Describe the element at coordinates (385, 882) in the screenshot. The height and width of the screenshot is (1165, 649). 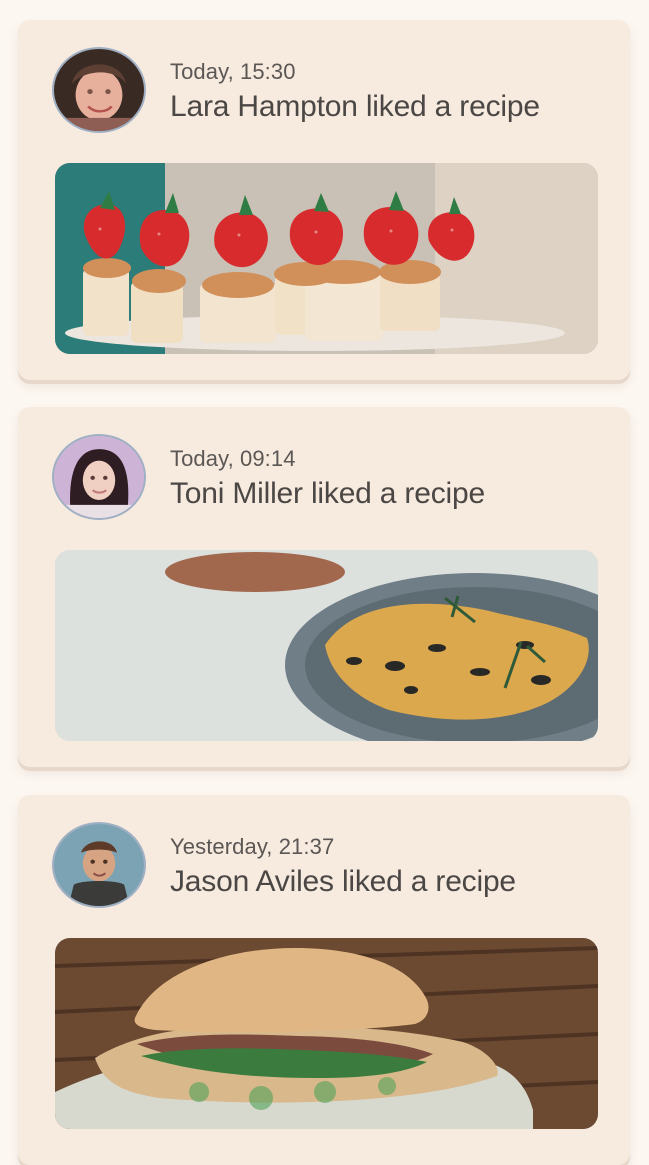
I see `activity-title: Jason Aviles liked a recipe` at that location.